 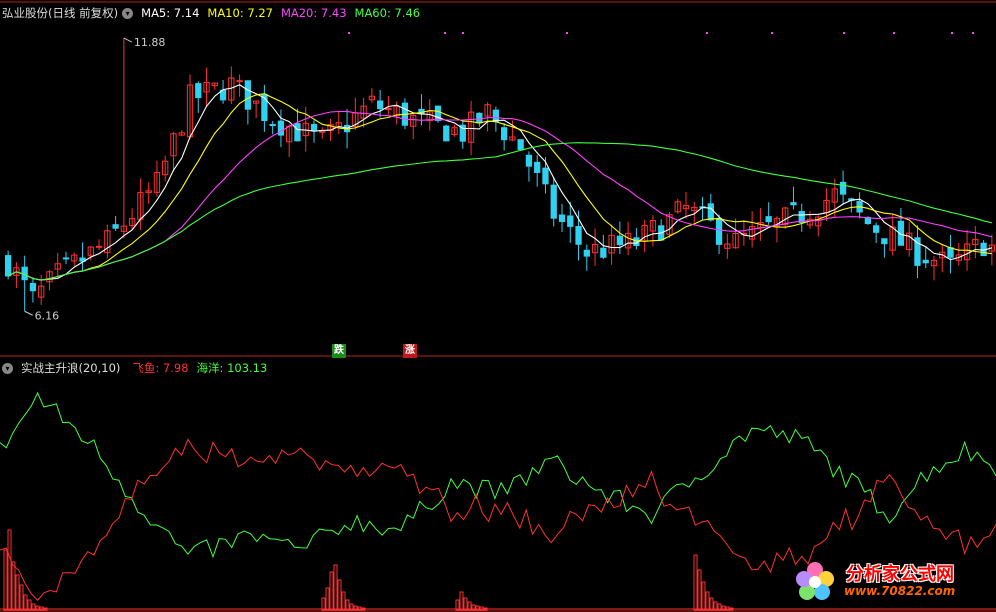 What do you see at coordinates (313, 13) in the screenshot?
I see `ma20-readout: MA20: 7.43` at bounding box center [313, 13].